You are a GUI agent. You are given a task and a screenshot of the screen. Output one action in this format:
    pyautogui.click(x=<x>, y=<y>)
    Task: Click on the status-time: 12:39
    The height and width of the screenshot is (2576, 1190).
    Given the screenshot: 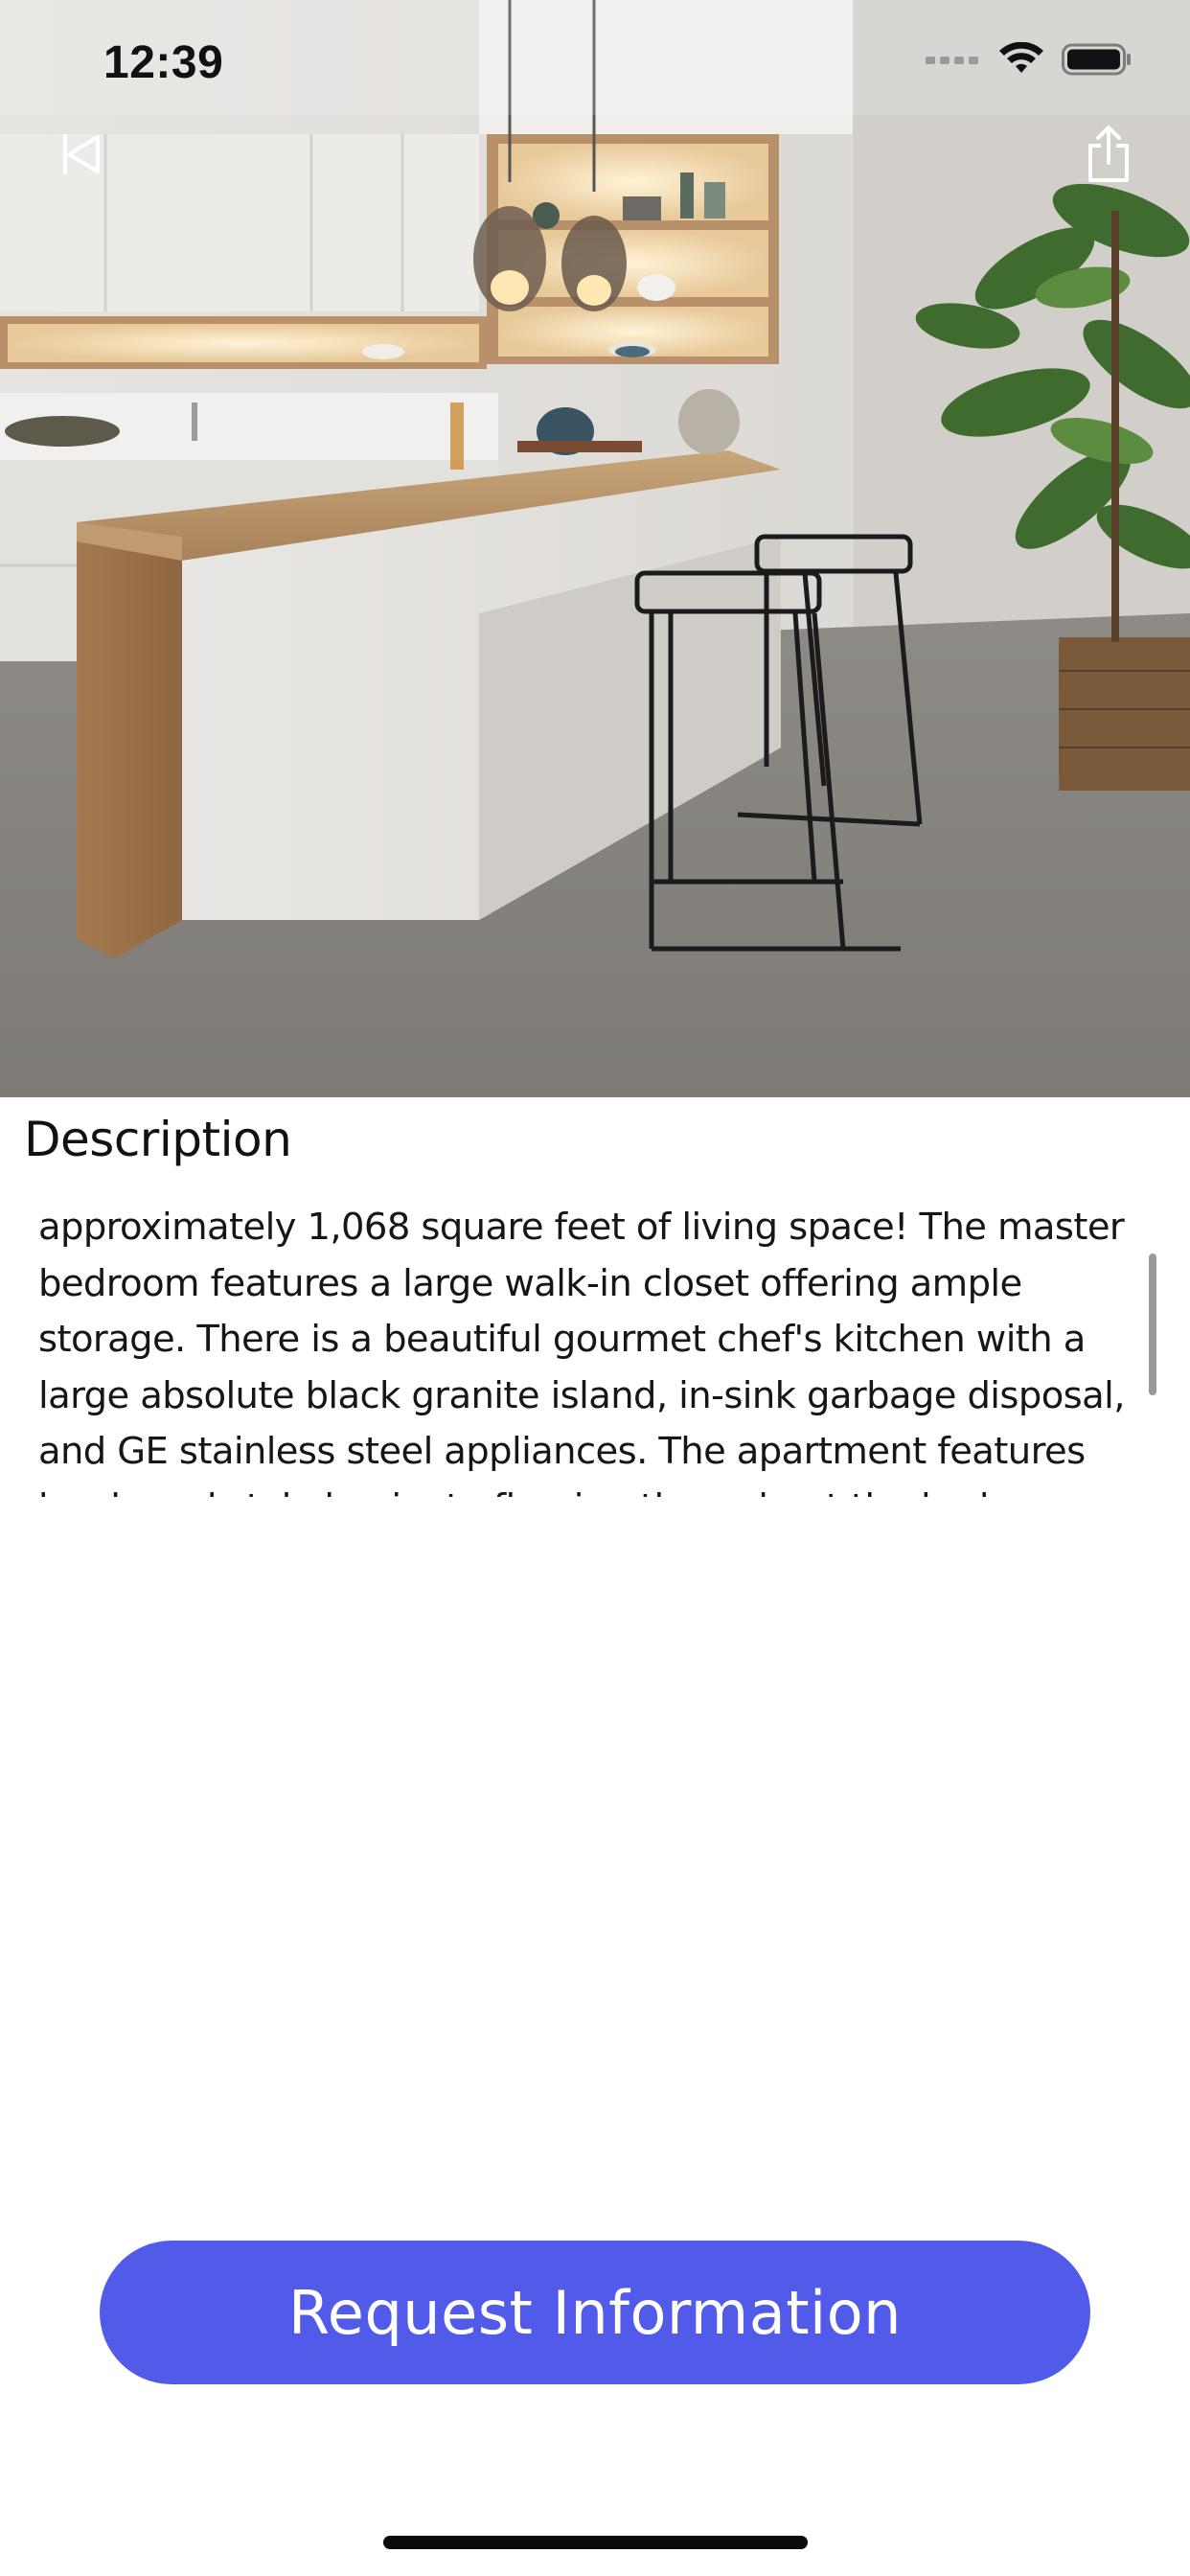 What is the action you would take?
    pyautogui.click(x=163, y=63)
    